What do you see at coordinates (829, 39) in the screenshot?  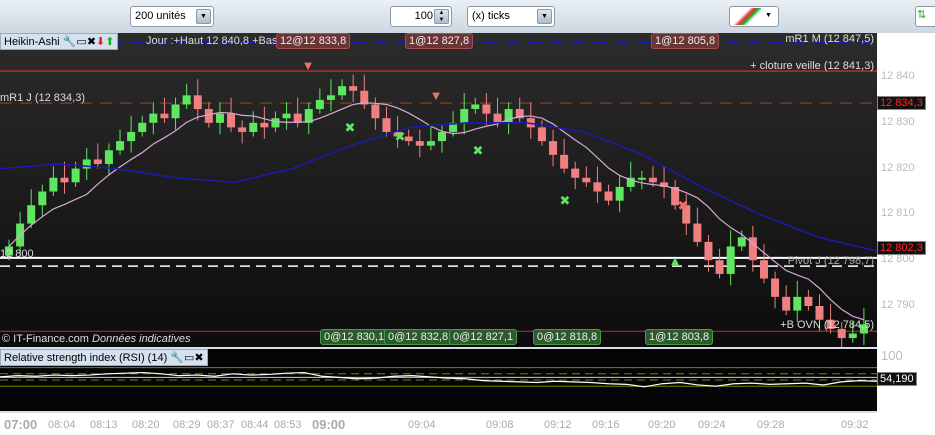 I see `mr1m-label: mR1 M (12 847,5)` at bounding box center [829, 39].